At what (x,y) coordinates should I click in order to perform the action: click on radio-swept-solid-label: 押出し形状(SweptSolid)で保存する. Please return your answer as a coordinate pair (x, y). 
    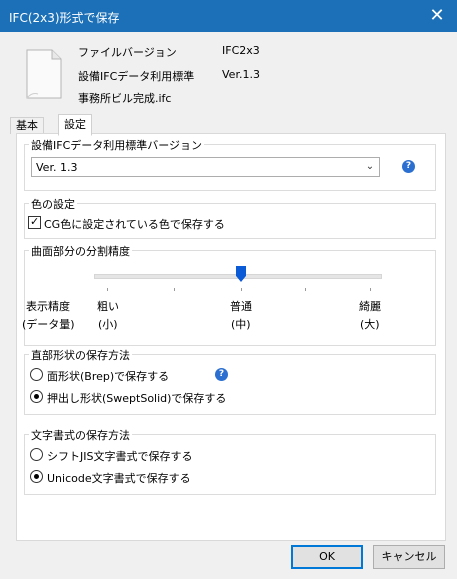
    Looking at the image, I should click on (137, 398).